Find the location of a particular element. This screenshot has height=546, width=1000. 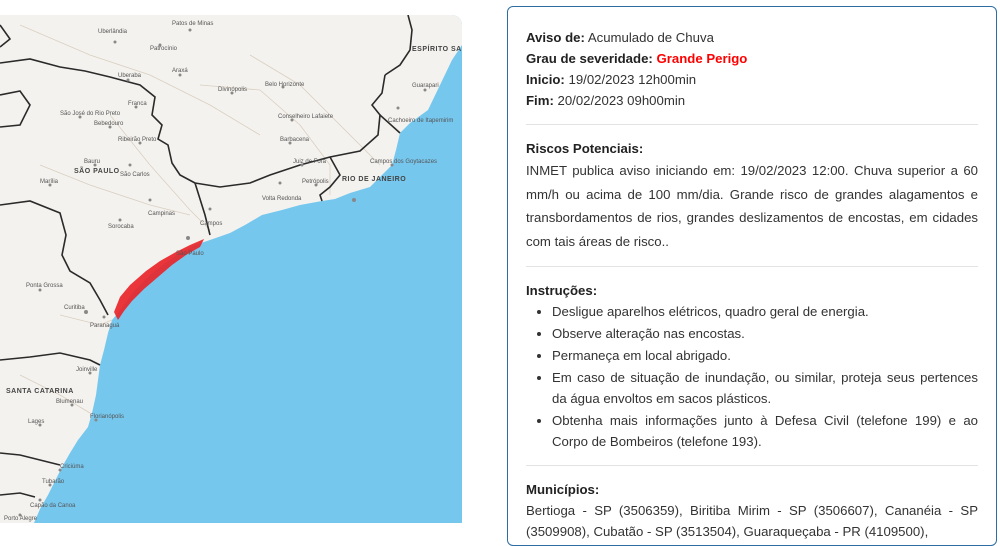

fim-label: Fim: is located at coordinates (540, 100).